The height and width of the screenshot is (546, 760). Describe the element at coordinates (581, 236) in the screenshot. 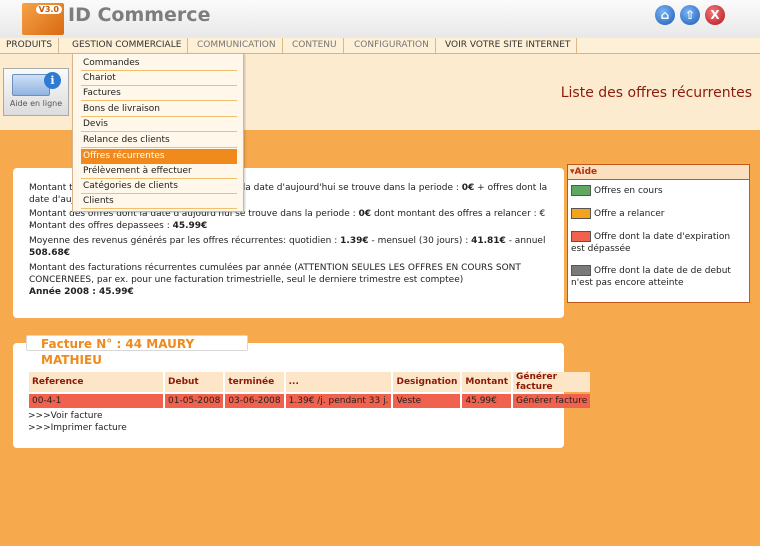

I see `red-swatch-icon` at that location.